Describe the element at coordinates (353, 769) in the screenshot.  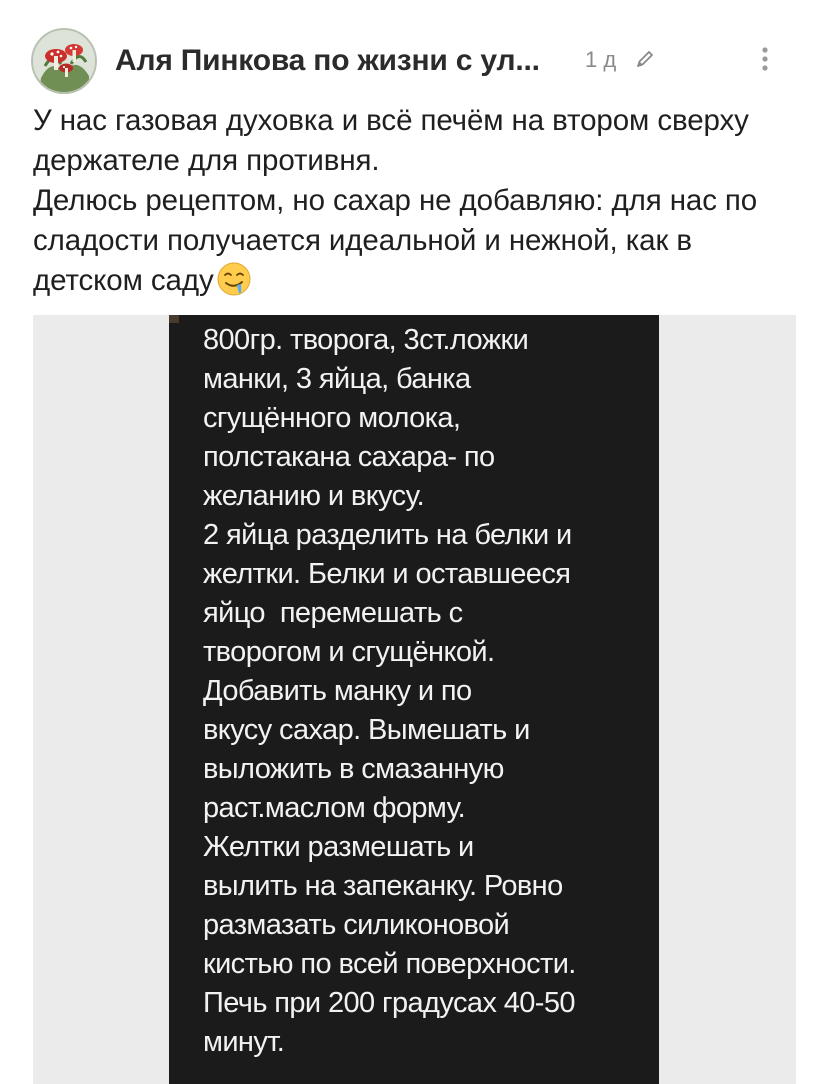
I see `recipe-line: выложить в смазанную` at that location.